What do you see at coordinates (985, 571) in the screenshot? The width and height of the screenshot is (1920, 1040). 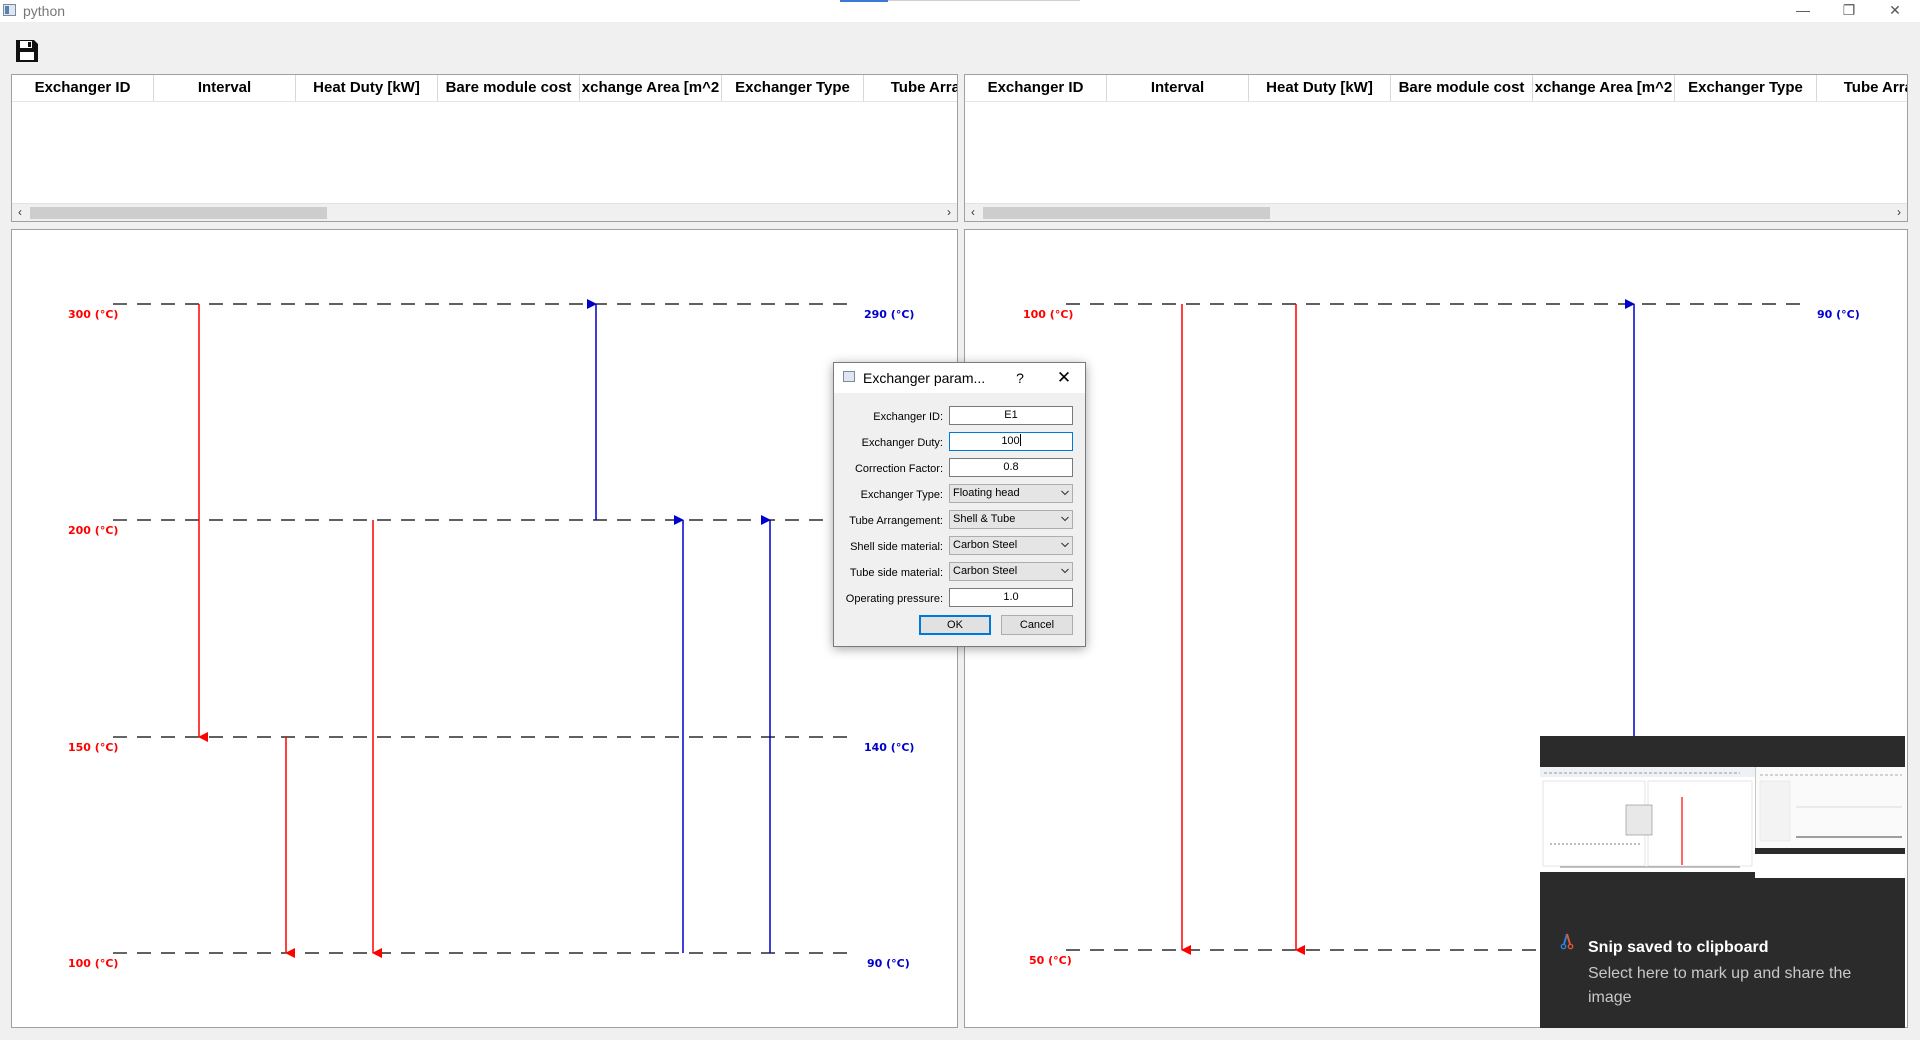 I see `tube-side-material-value: Carbon Steel` at bounding box center [985, 571].